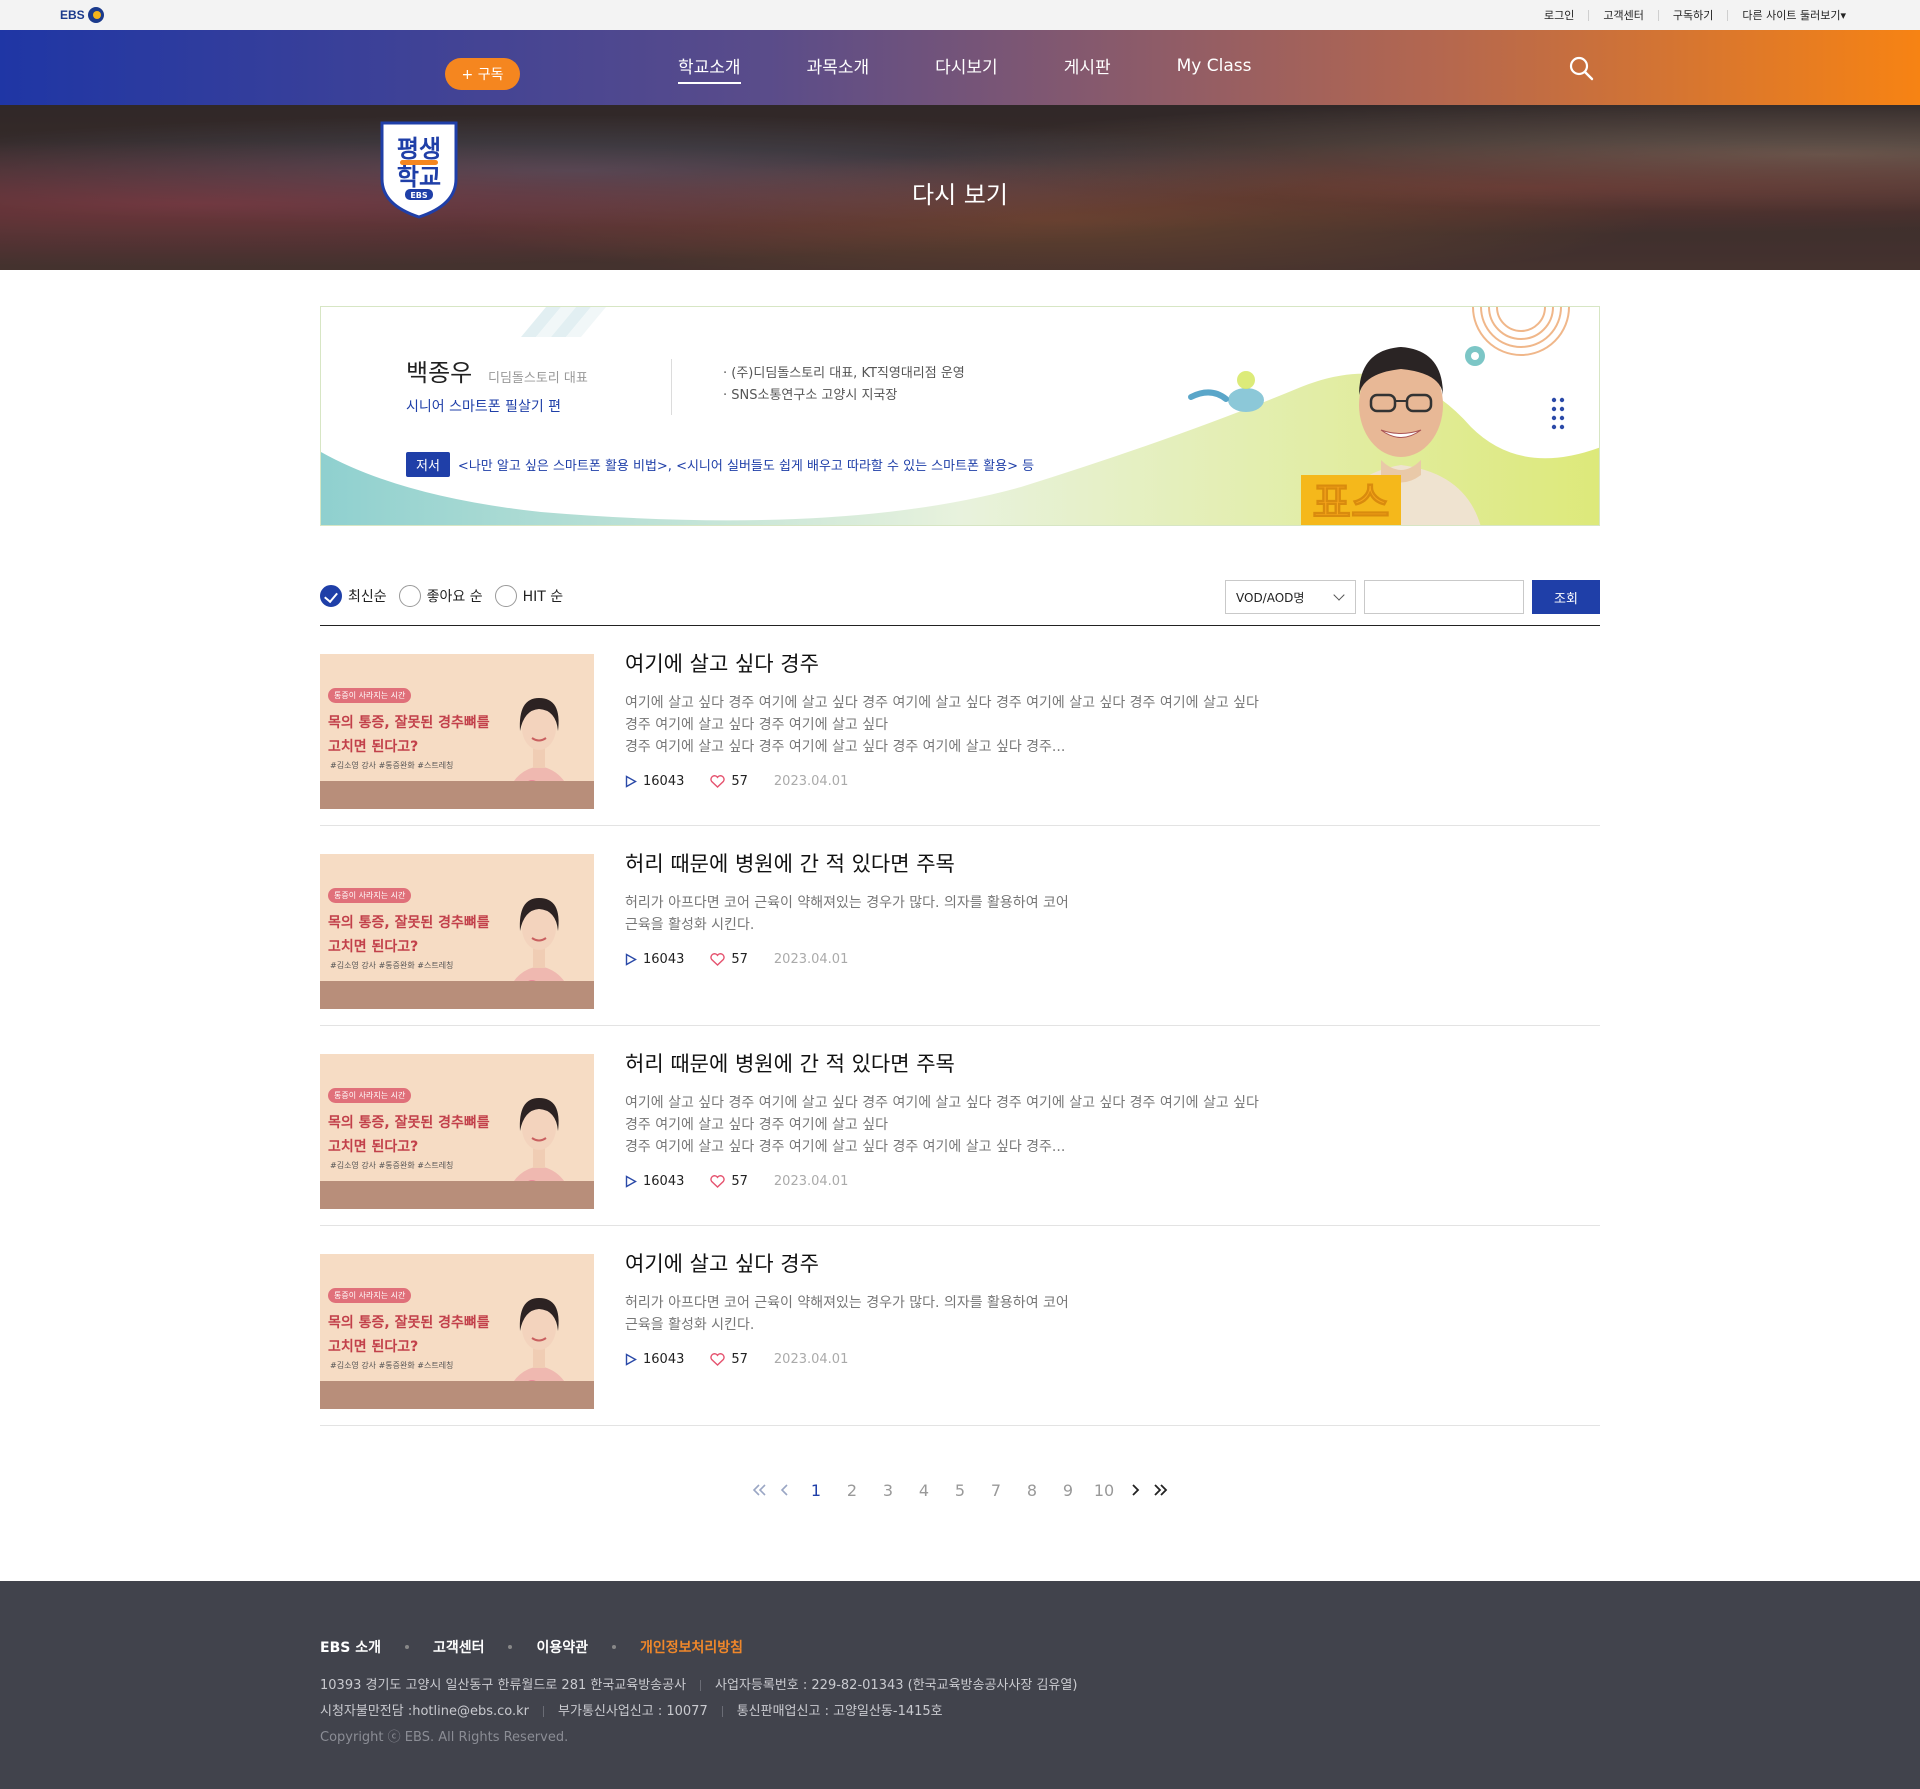 The width and height of the screenshot is (1920, 1789). I want to click on radio-checked-icon, so click(331, 596).